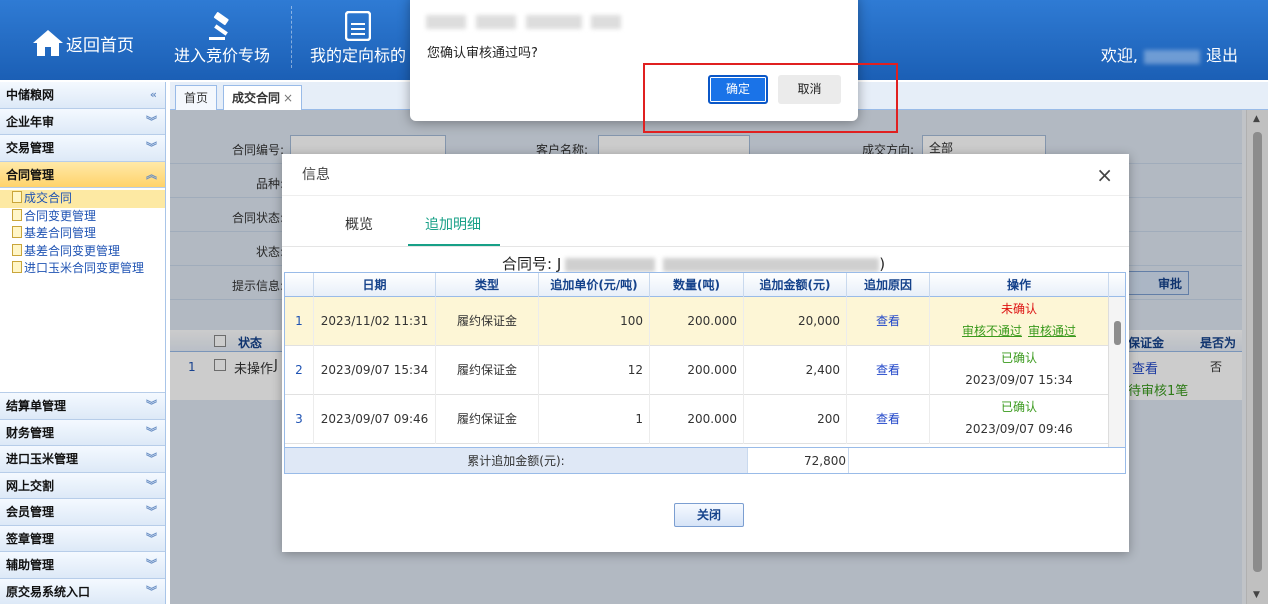  What do you see at coordinates (359, 224) in the screenshot?
I see `tab-overview: 概览` at bounding box center [359, 224].